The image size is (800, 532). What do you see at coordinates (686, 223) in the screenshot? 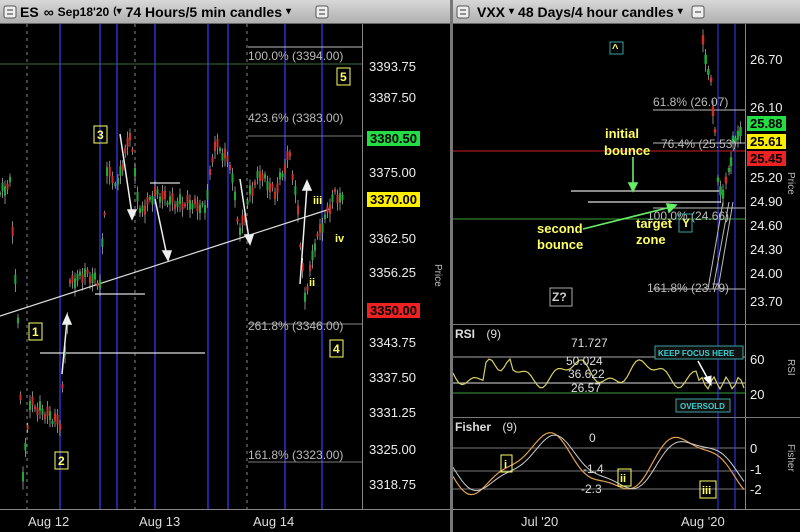
I see `wave-y-label: Y` at bounding box center [686, 223].